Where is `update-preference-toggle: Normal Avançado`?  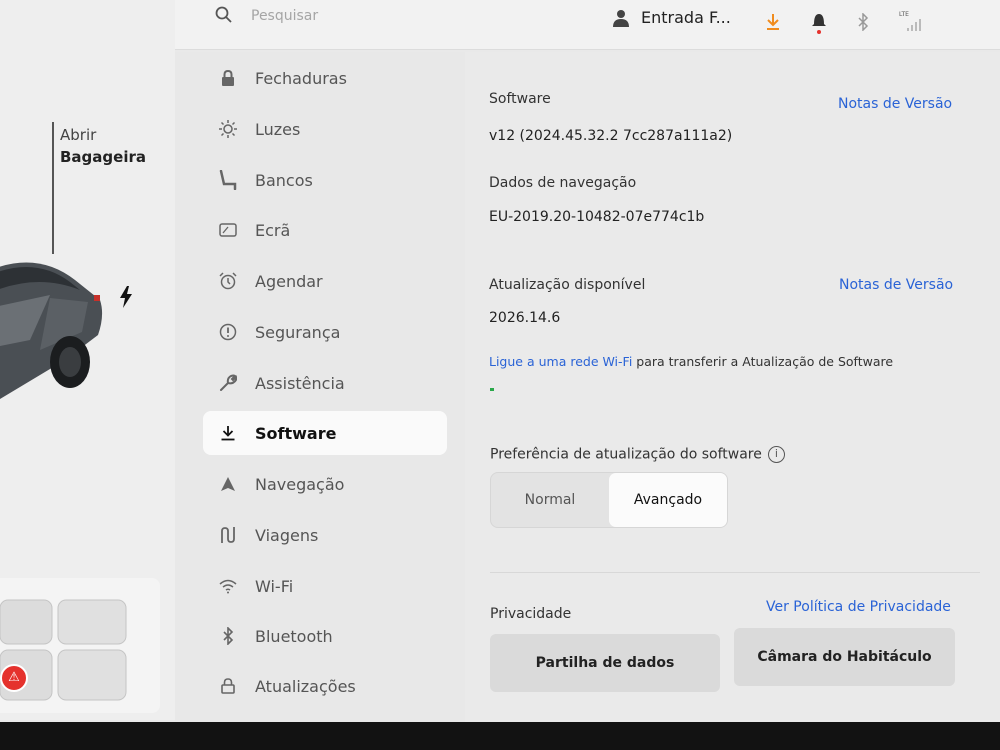
update-preference-toggle: Normal Avançado is located at coordinates (609, 500).